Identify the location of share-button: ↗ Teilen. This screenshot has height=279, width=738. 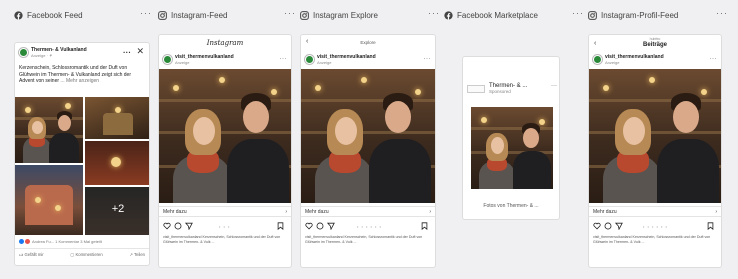
(137, 255).